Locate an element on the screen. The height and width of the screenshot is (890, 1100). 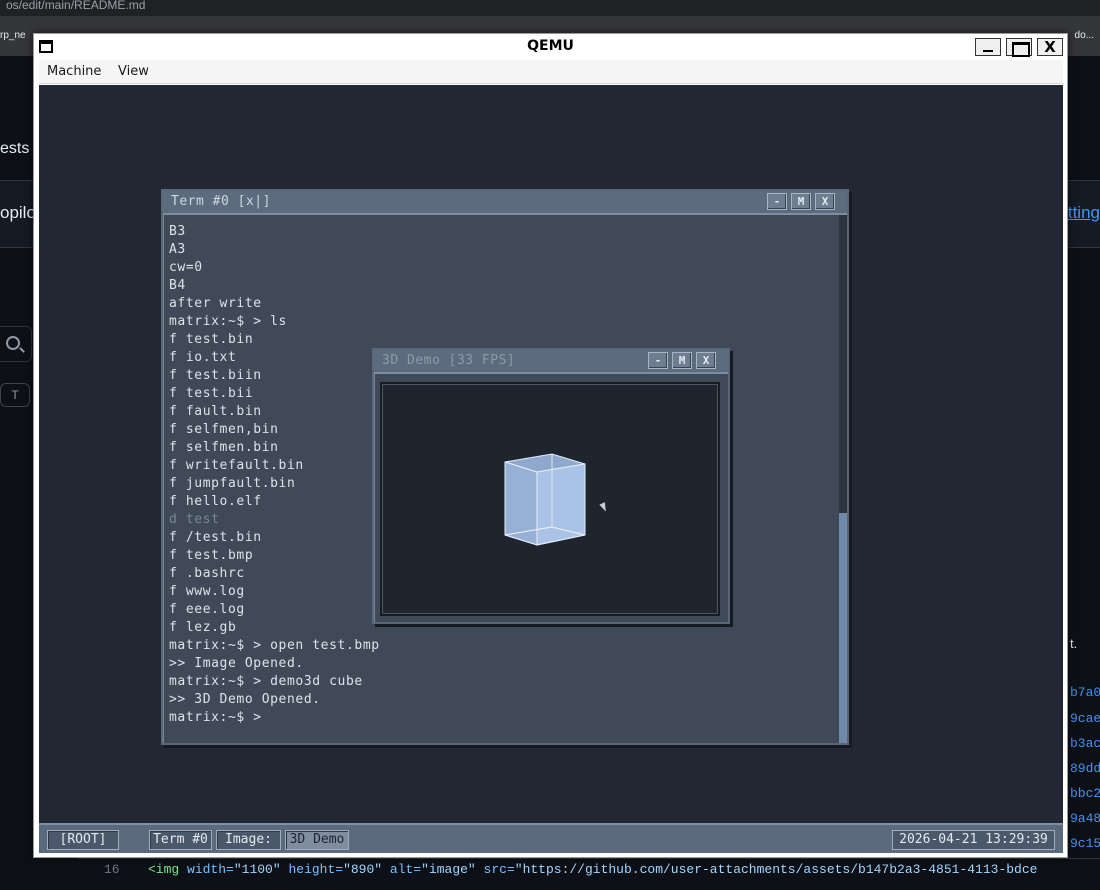
host-nav-text: ests is located at coordinates (14, 149).